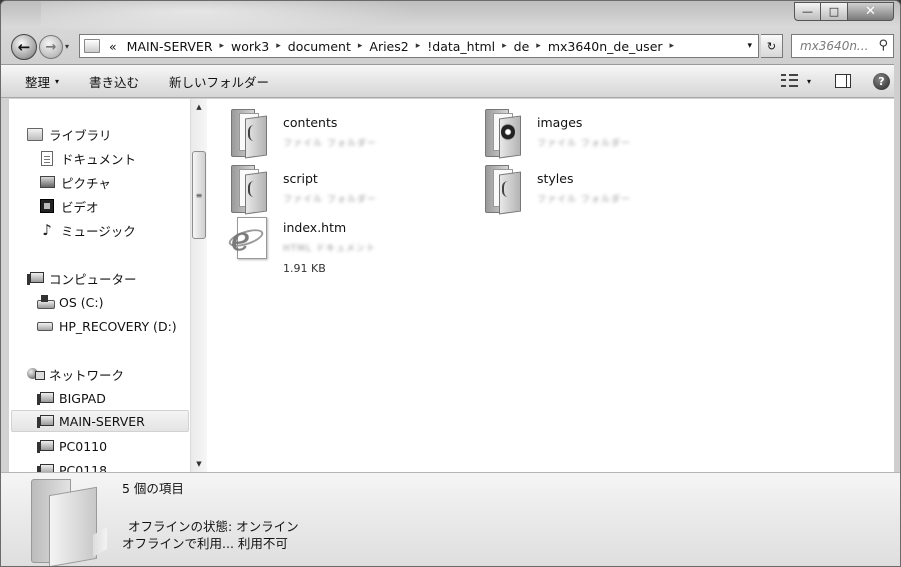 The image size is (901, 567). Describe the element at coordinates (93, 279) in the screenshot. I see `sidebar-item-label: コンピューター` at that location.